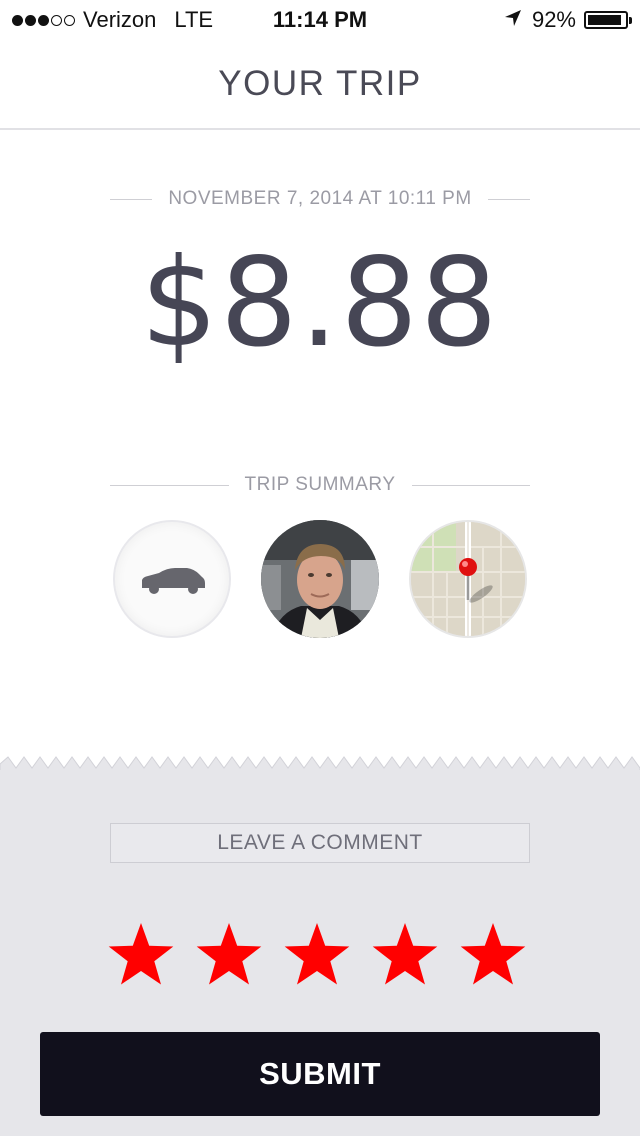 The width and height of the screenshot is (640, 1136). Describe the element at coordinates (405, 955) in the screenshot. I see `star-4-icon` at that location.